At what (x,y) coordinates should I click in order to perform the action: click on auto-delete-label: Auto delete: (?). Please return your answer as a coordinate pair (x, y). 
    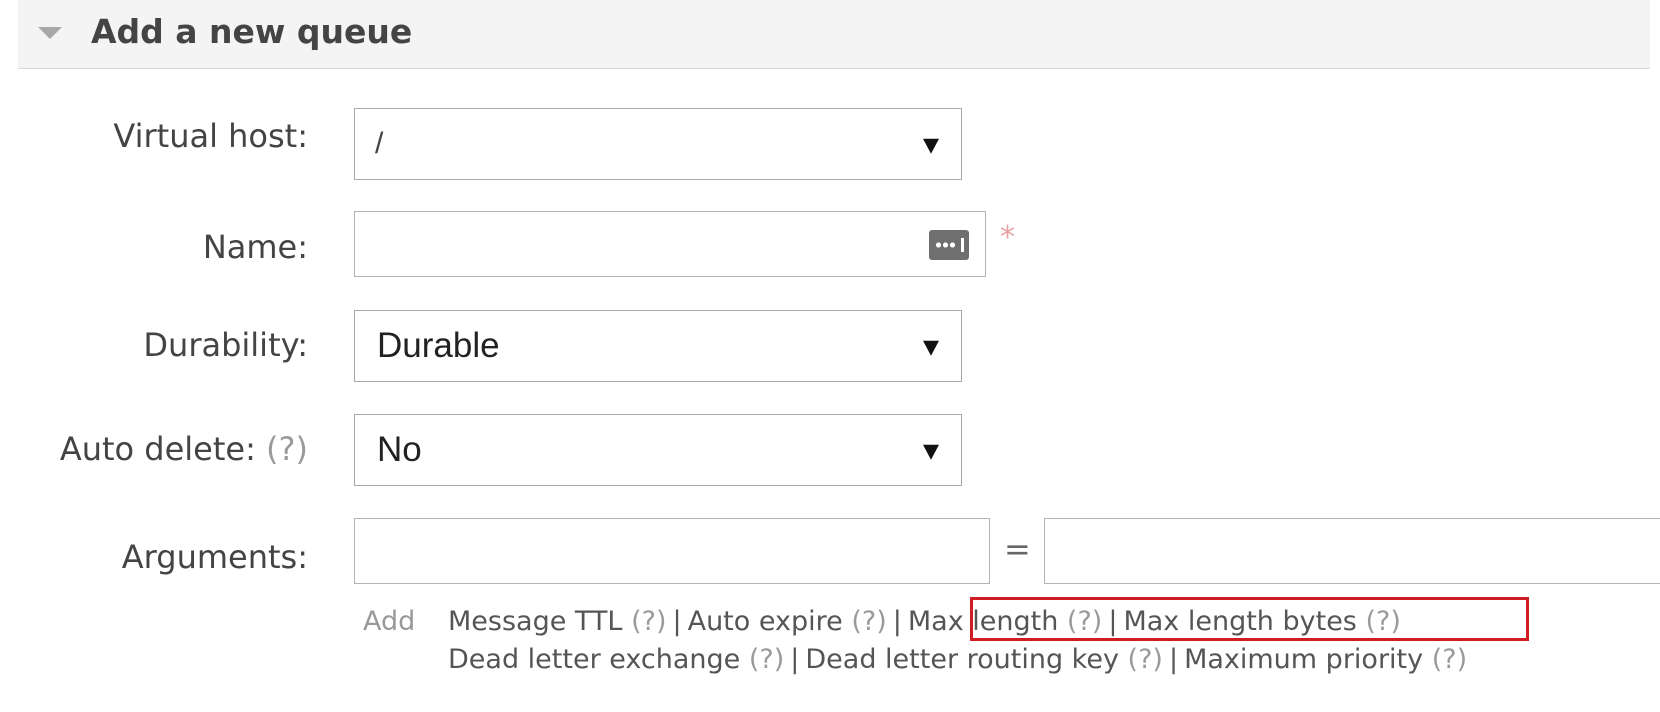
    Looking at the image, I should click on (158, 449).